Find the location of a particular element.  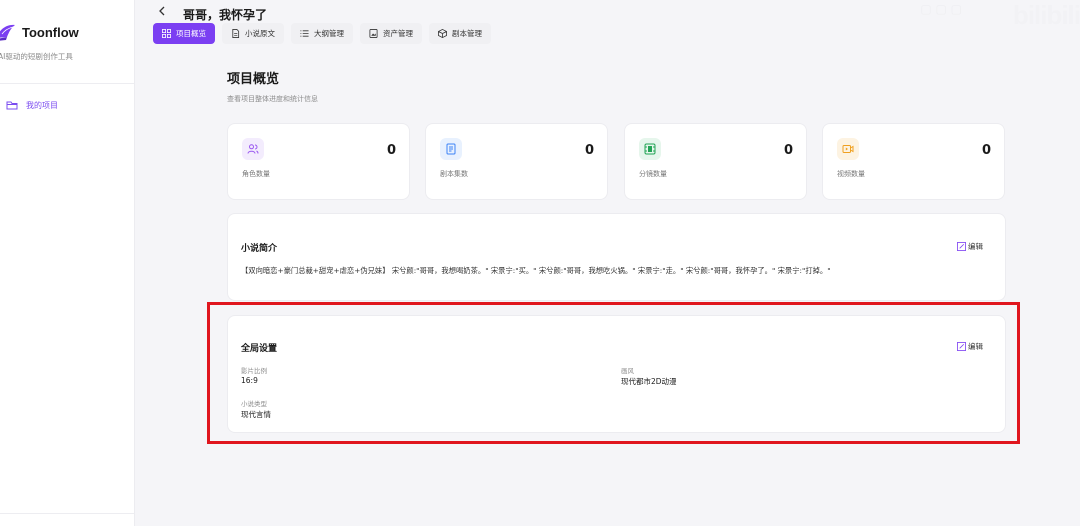

document-icon is located at coordinates (236, 33).